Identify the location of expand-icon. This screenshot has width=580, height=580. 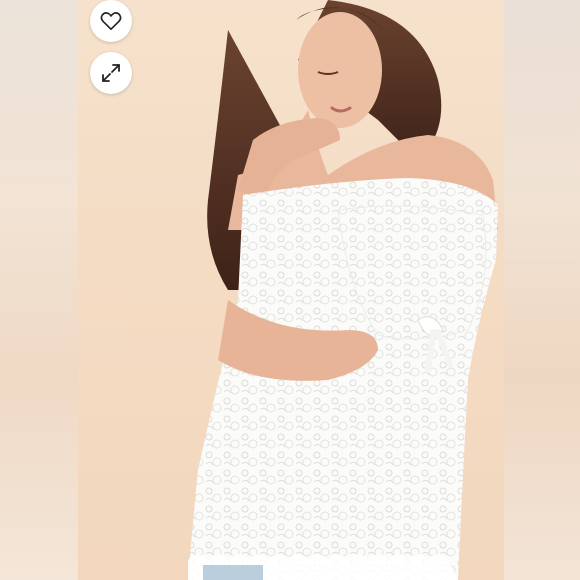
(111, 73).